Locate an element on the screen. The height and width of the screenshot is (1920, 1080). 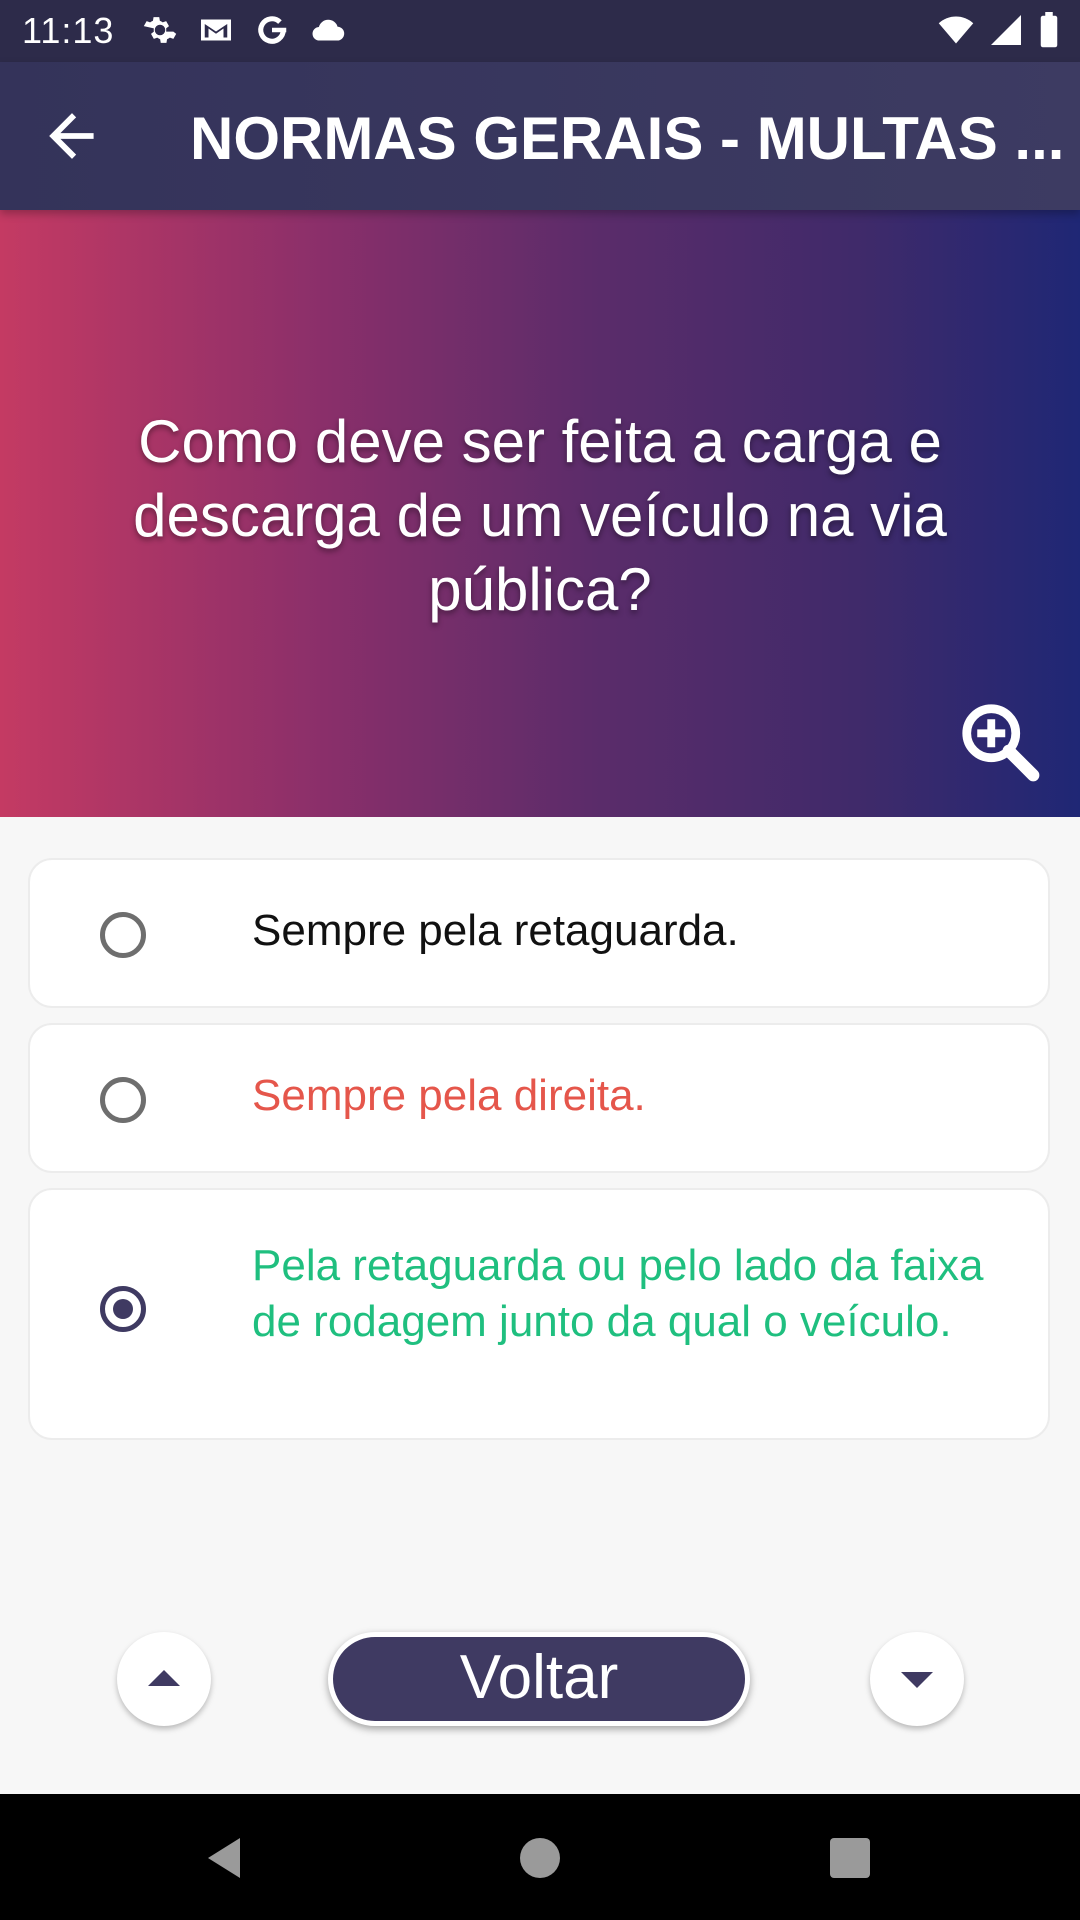
nav-home-button is located at coordinates (540, 1858).